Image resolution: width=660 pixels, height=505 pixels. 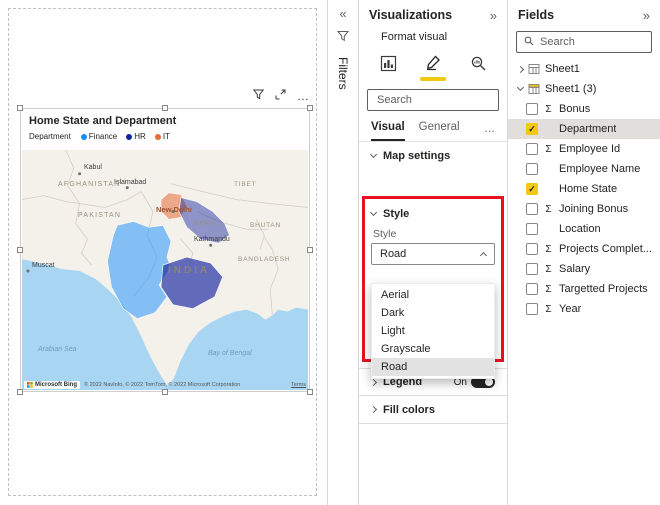 I want to click on field-row-home-state: ✓ Home State, so click(x=584, y=189).